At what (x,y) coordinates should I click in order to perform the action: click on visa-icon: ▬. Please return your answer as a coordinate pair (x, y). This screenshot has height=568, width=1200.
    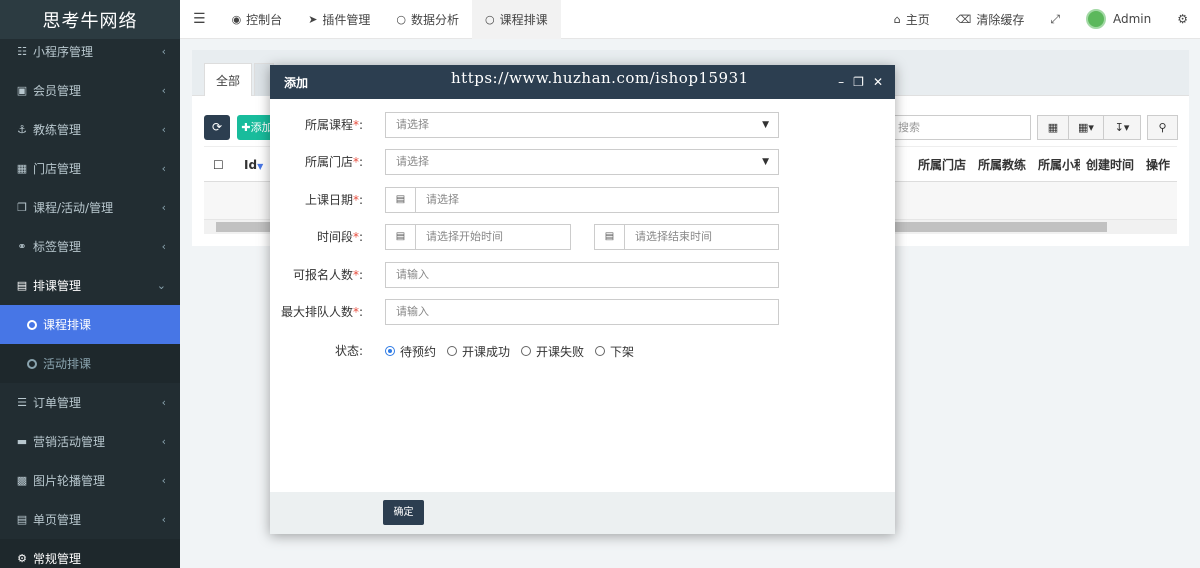
    Looking at the image, I should click on (22, 441).